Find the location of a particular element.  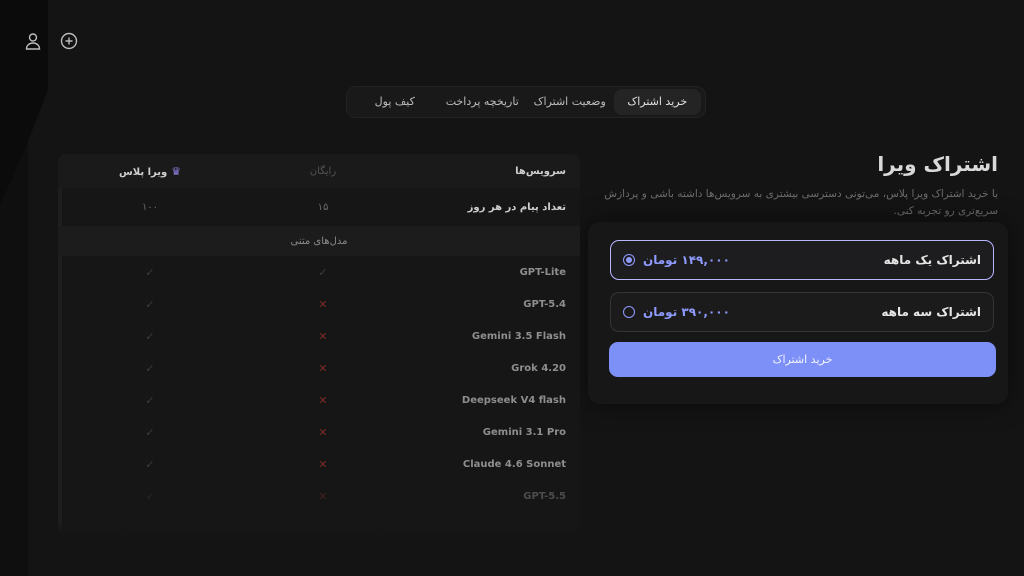

plan-price-wrap: ۱۴۹,۰۰۰ تومان is located at coordinates (676, 260).